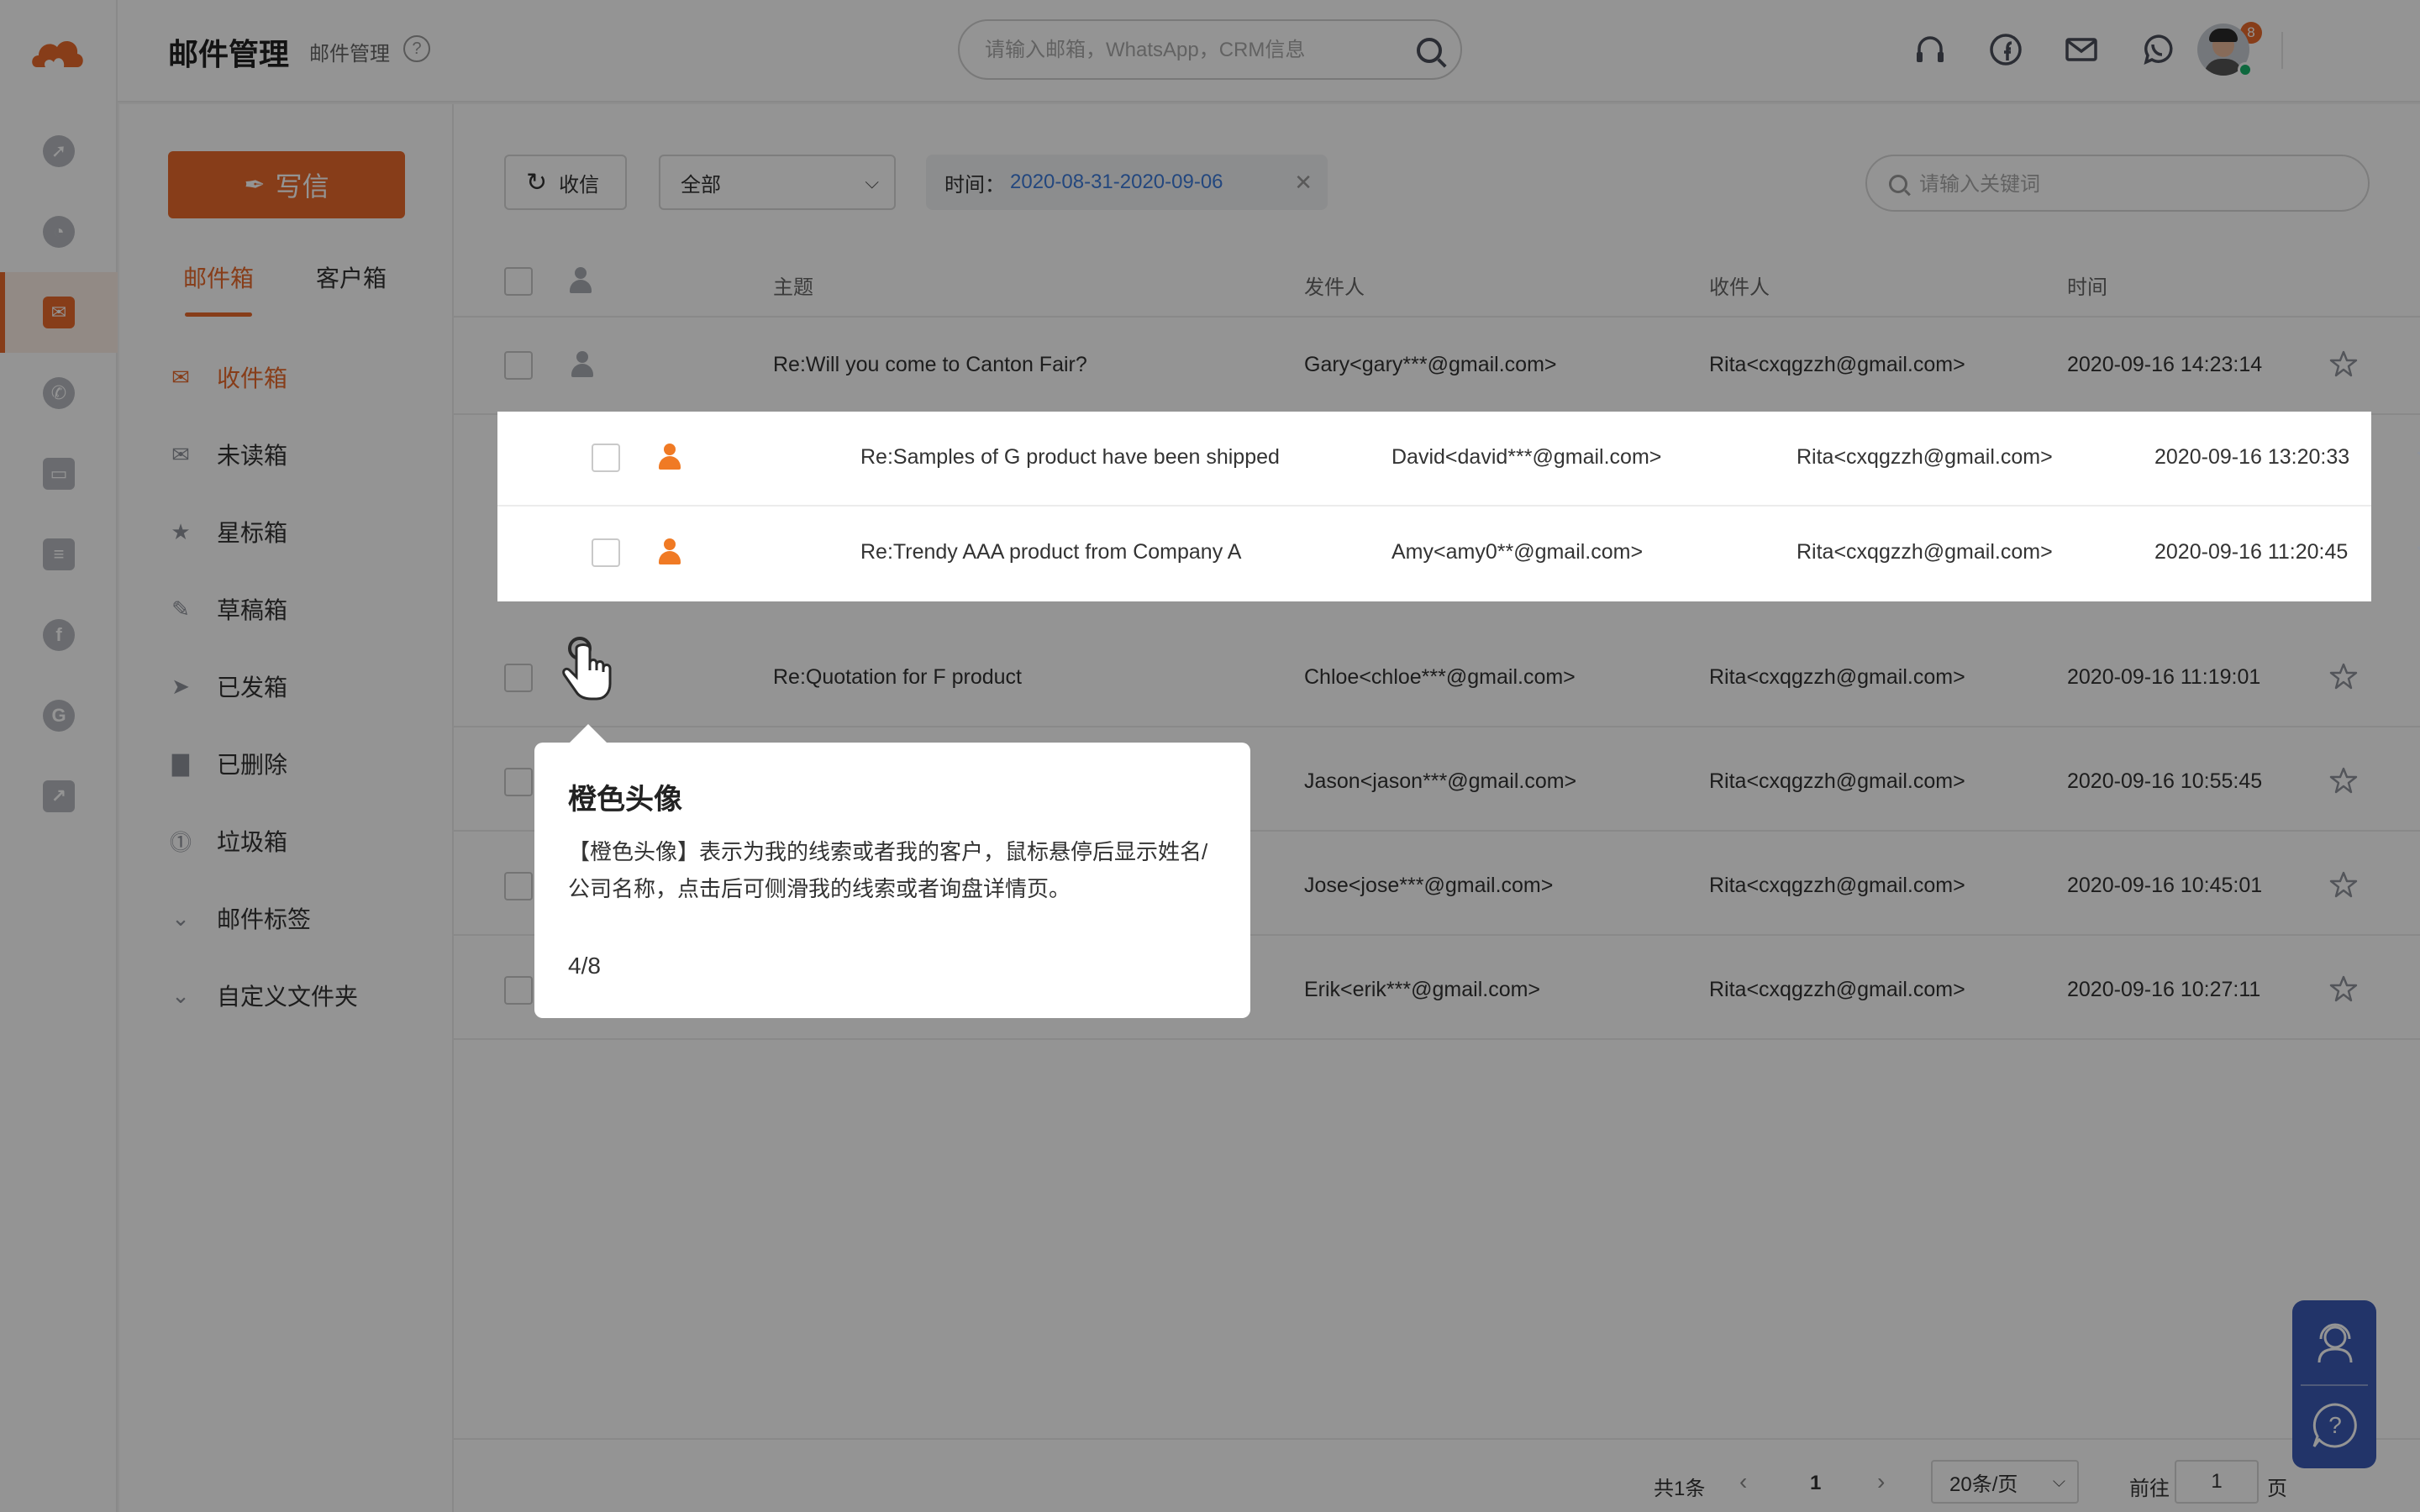  I want to click on folder-inbox: ✉ 收件箱, so click(227, 377).